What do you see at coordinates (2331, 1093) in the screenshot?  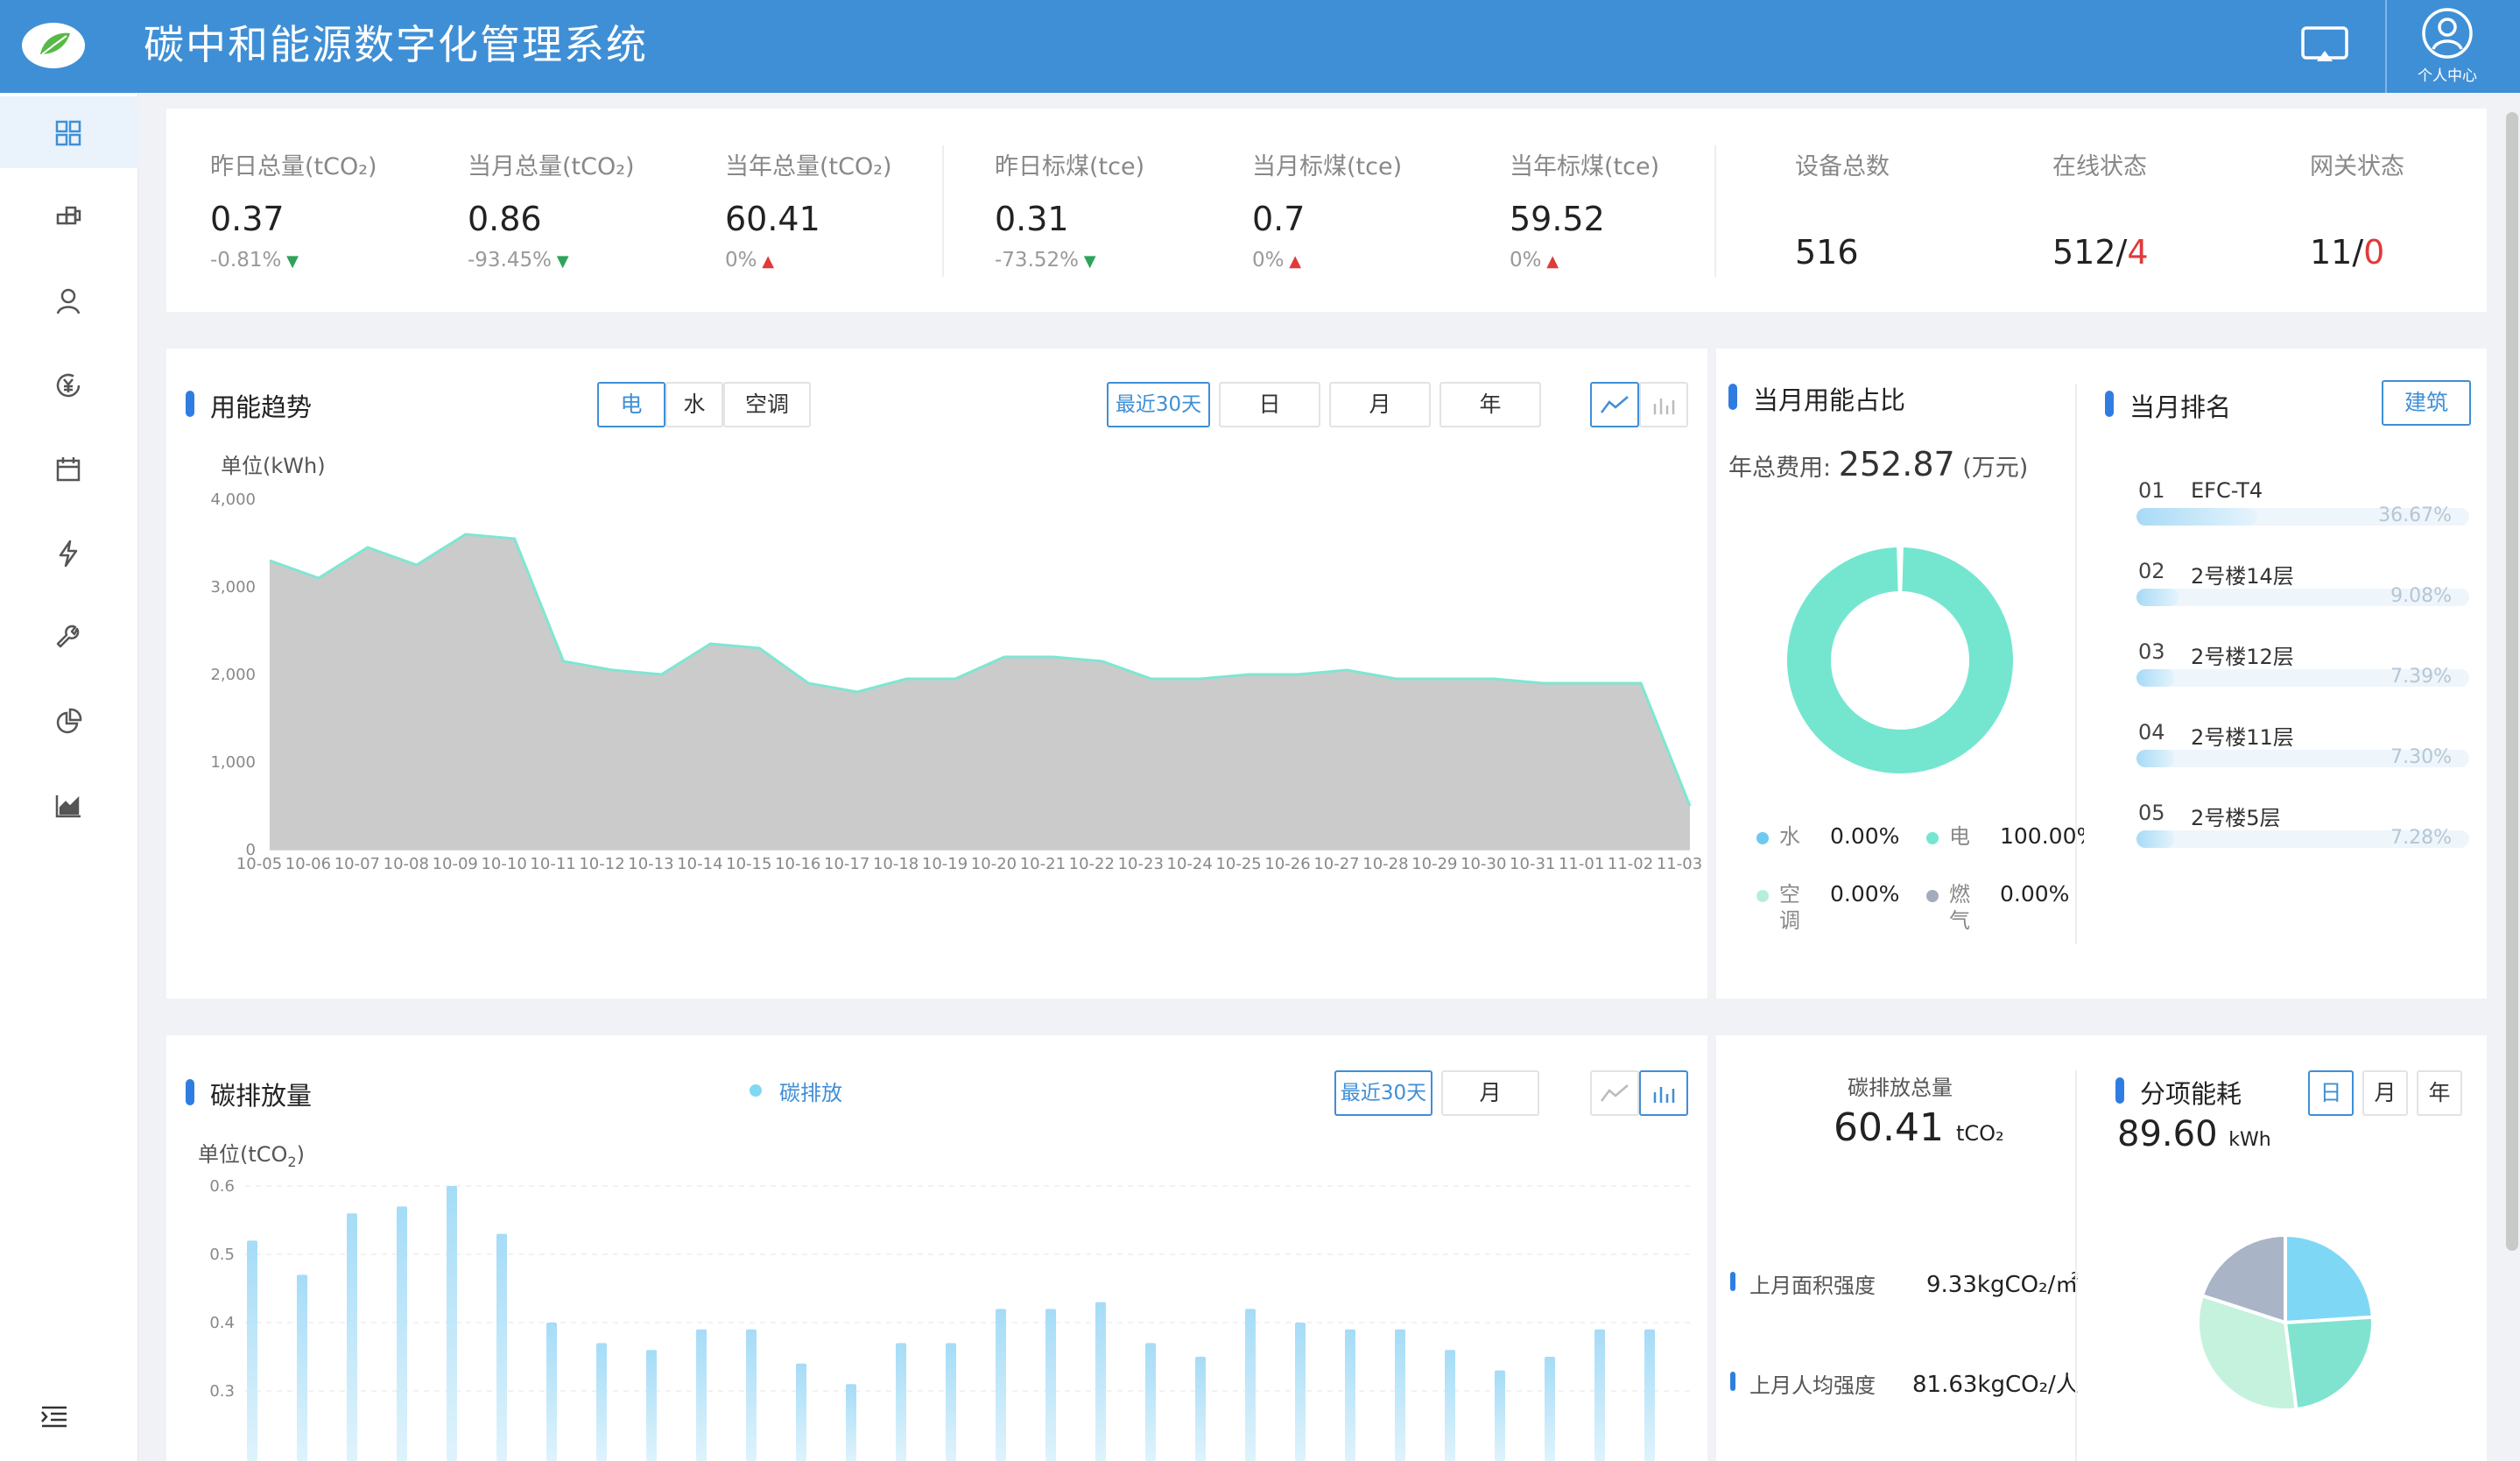 I see `sub-energy-tab-day: 日` at bounding box center [2331, 1093].